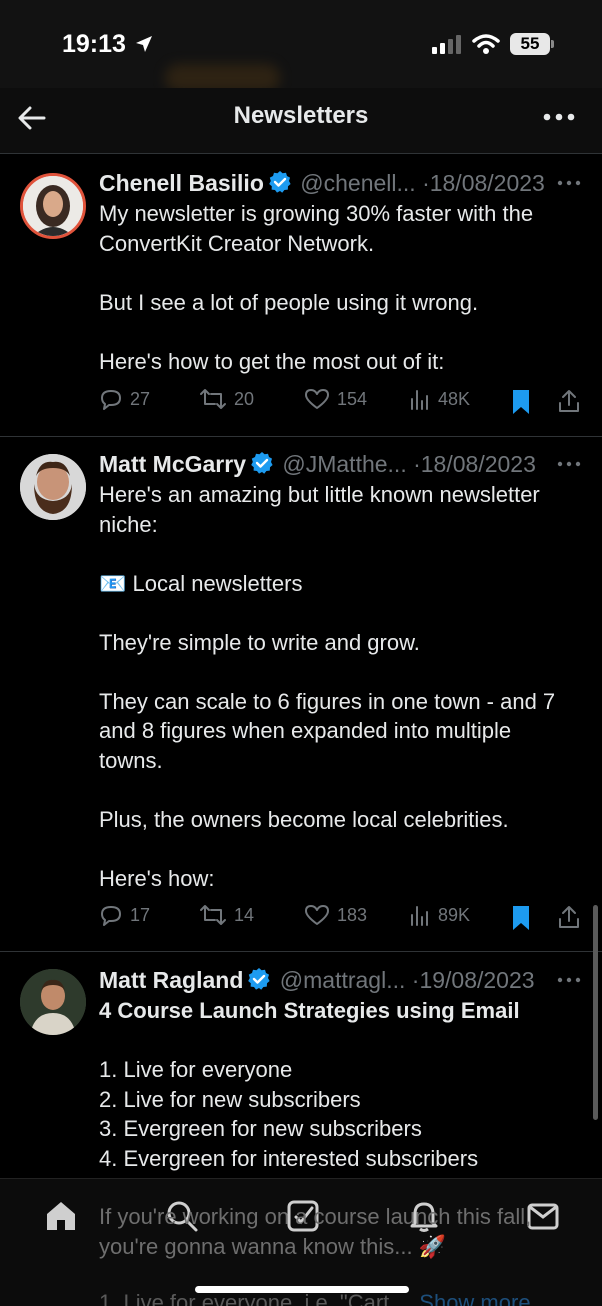 This screenshot has height=1306, width=602. Describe the element at coordinates (454, 914) in the screenshot. I see `views-count: 89K` at that location.